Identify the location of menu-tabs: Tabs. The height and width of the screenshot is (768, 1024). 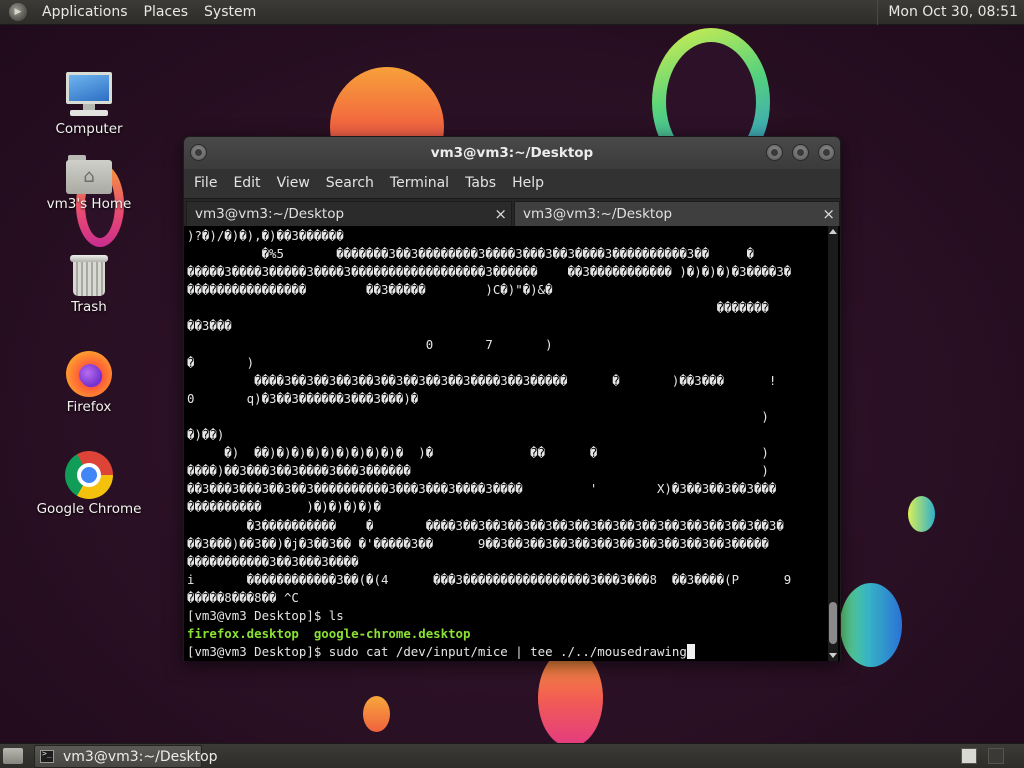
(480, 183).